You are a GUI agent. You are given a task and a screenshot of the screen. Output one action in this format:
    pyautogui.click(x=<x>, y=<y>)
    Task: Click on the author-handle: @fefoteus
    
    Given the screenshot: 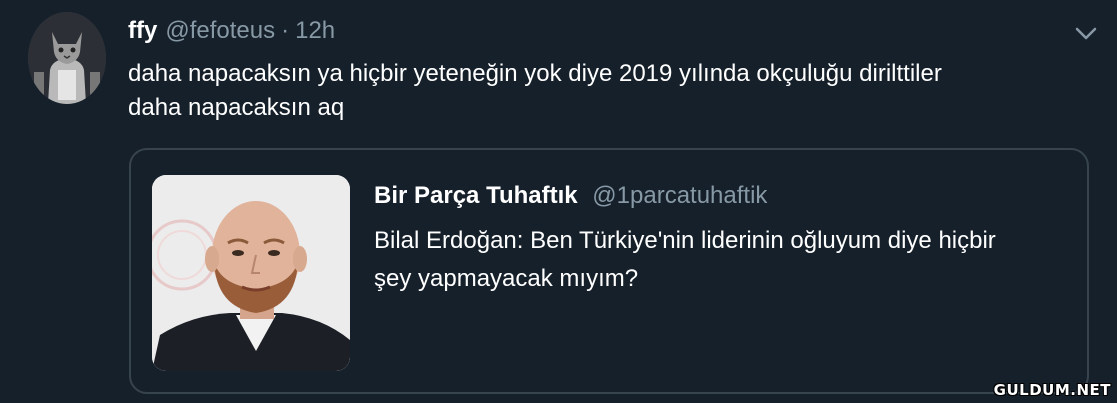 What is the action you would take?
    pyautogui.click(x=220, y=31)
    